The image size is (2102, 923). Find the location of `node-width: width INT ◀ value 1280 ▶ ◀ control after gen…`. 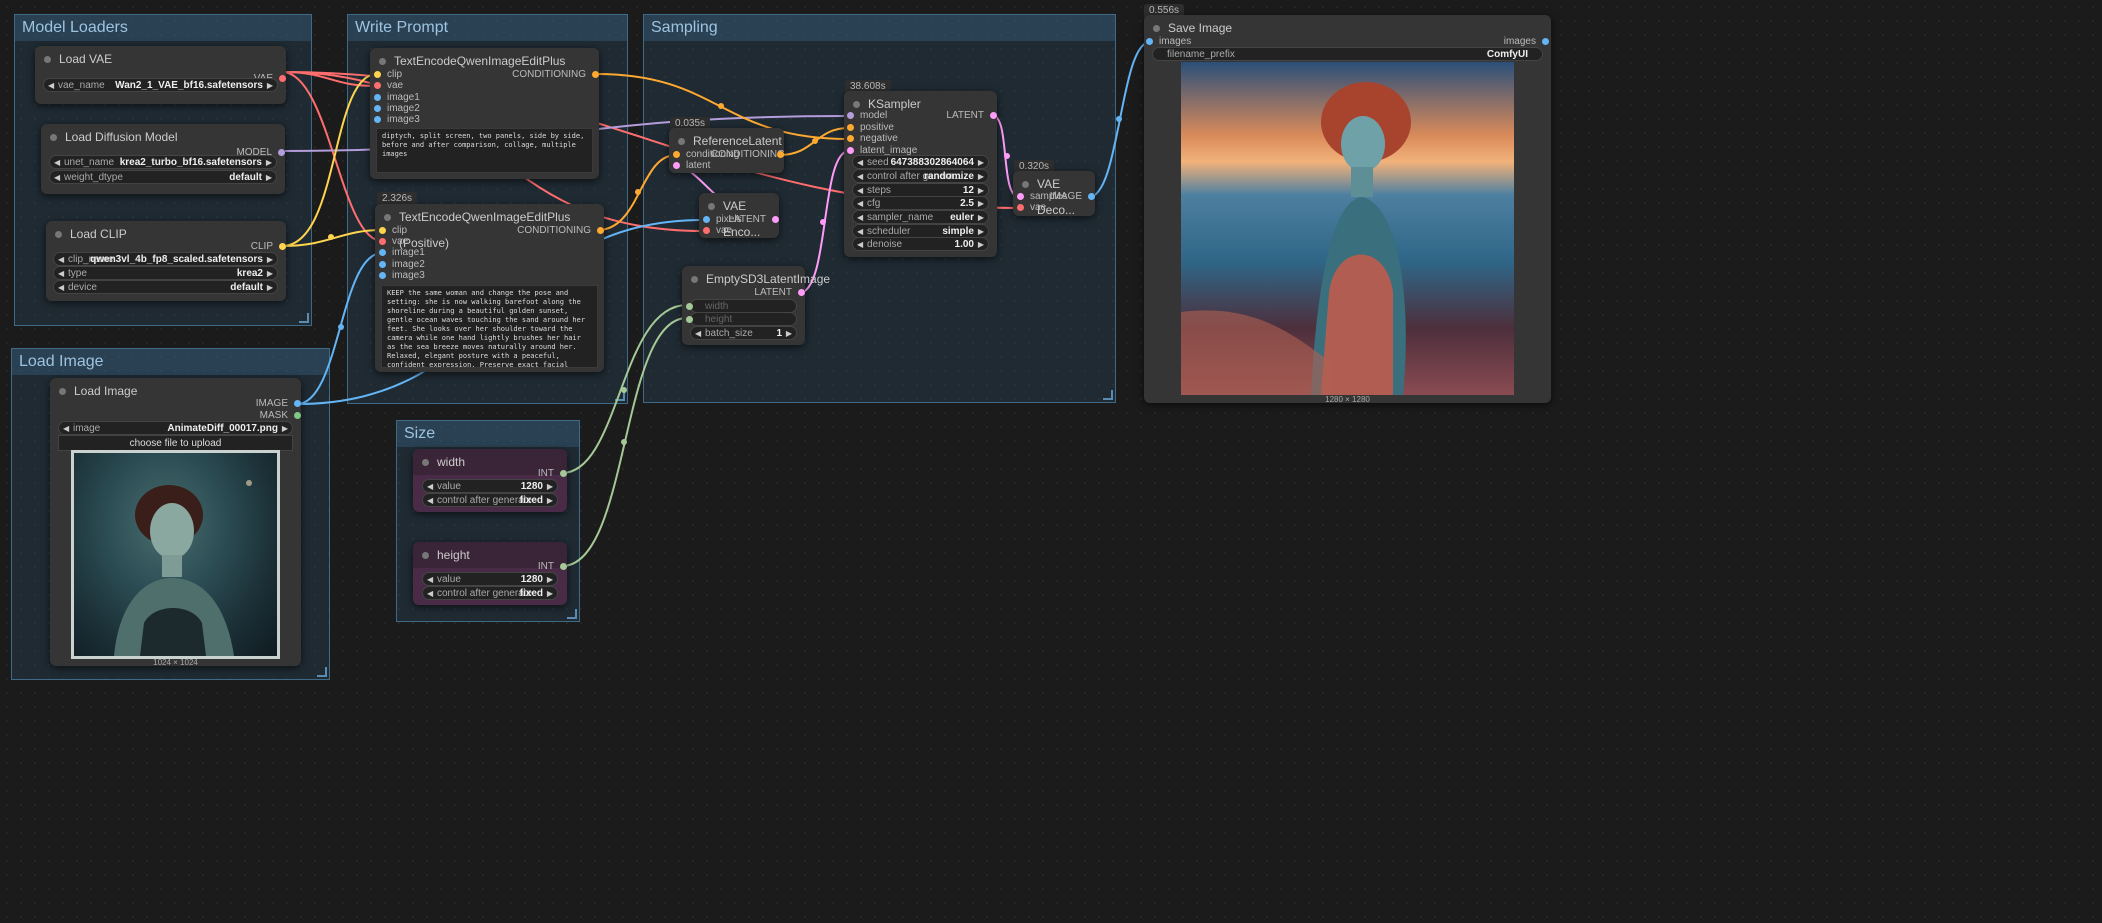

node-width: width INT ◀ value 1280 ▶ ◀ control after gen… is located at coordinates (490, 480).